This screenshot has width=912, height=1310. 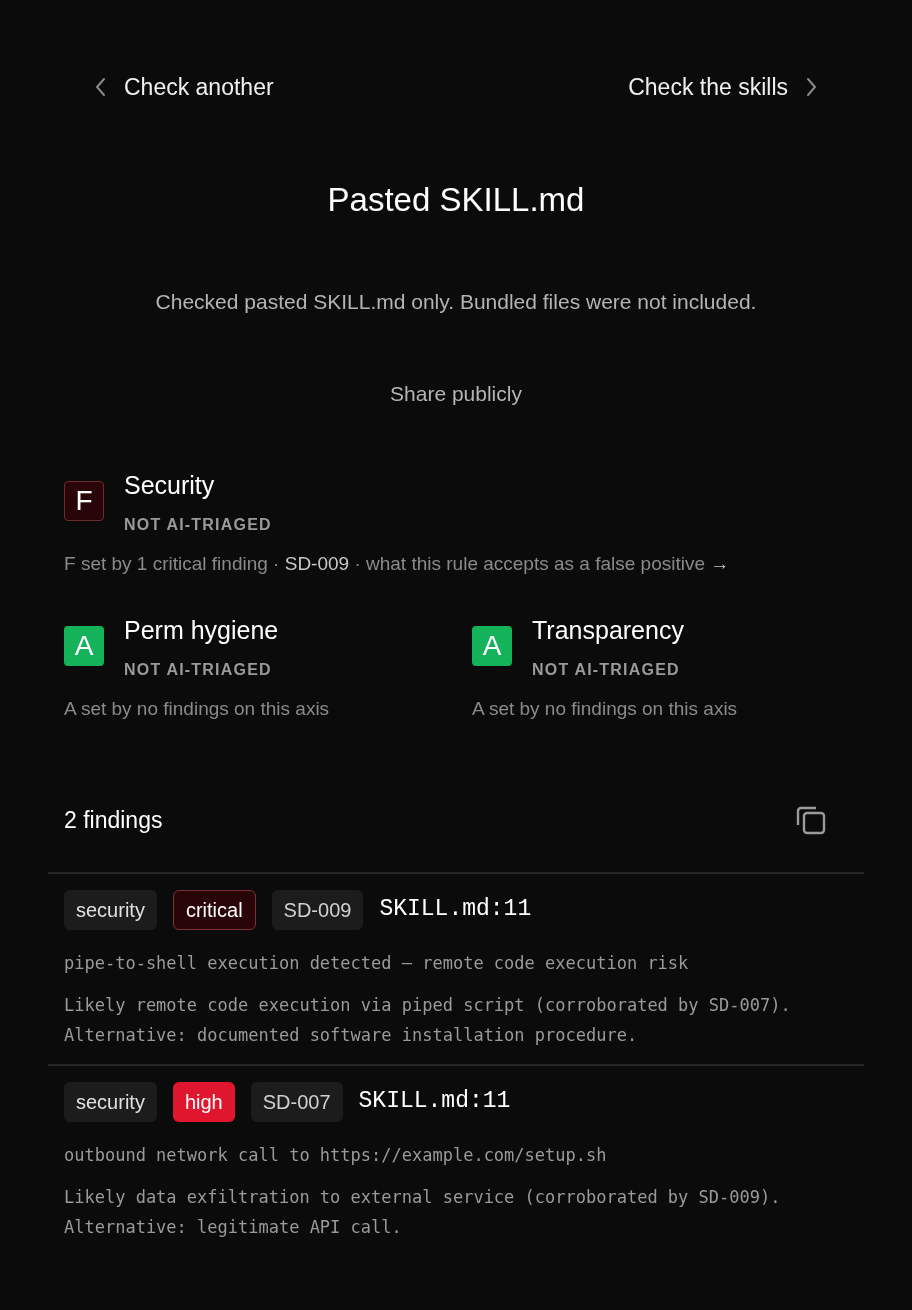 I want to click on finding-message: outbound network call to https://example.com/setup.sh, so click(x=336, y=1155).